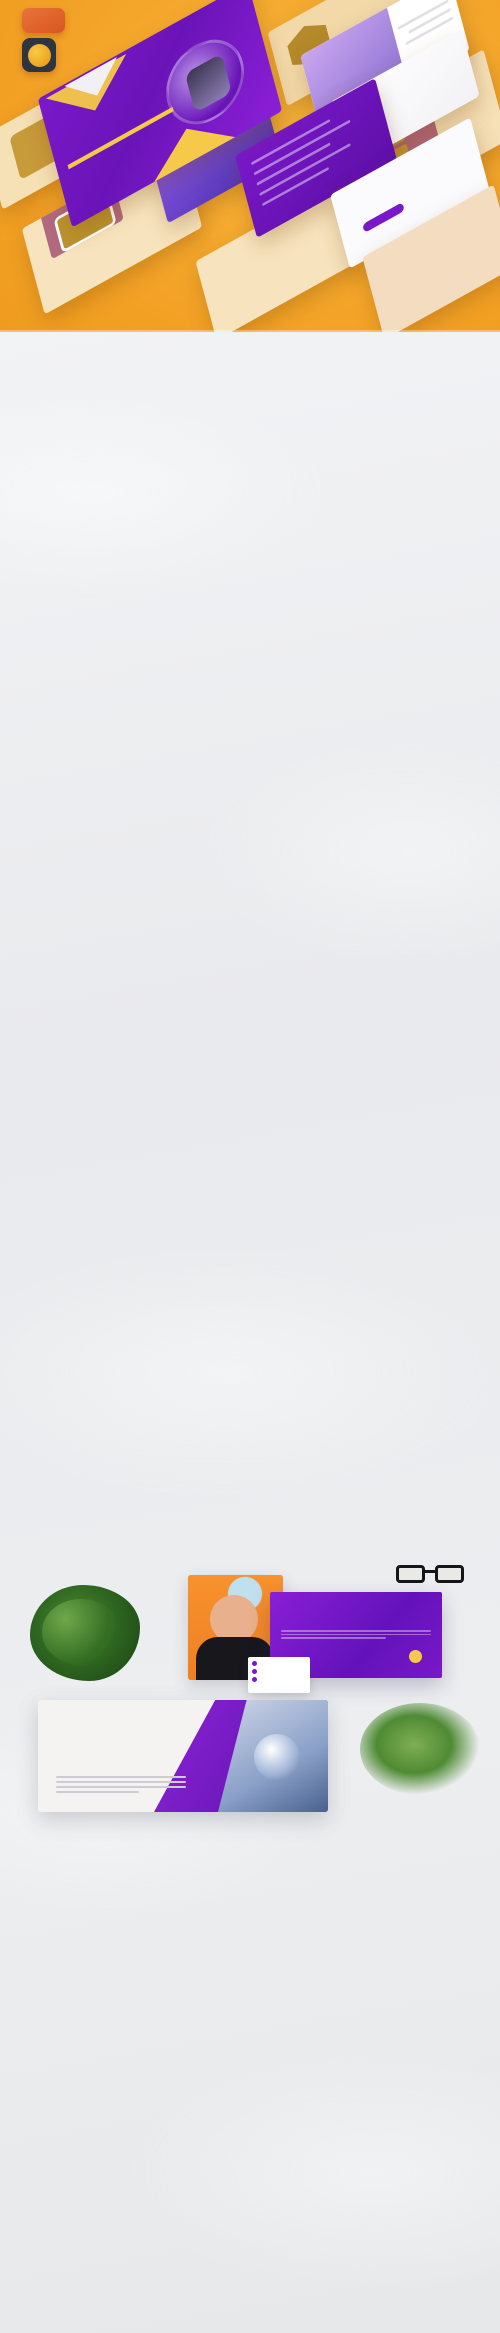  What do you see at coordinates (415, 1657) in the screenshot?
I see `years-icon` at bounding box center [415, 1657].